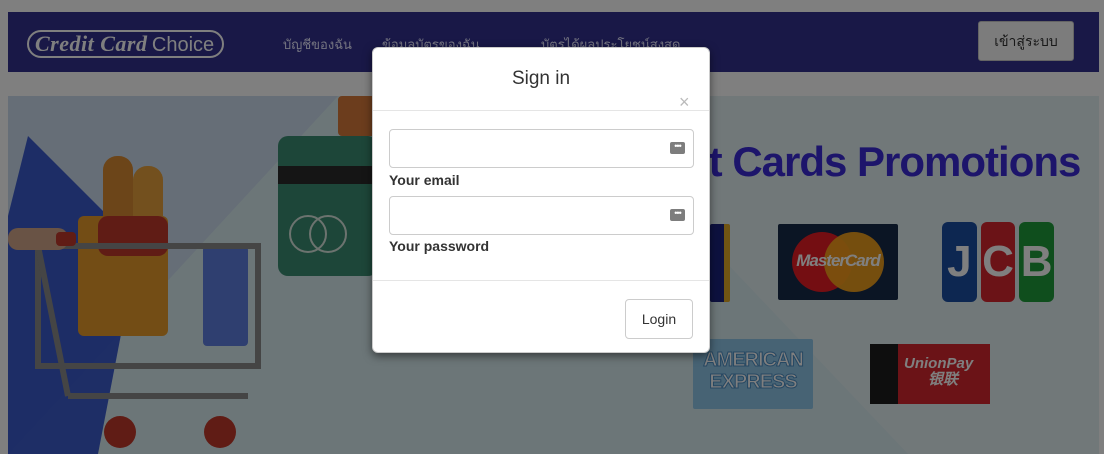 Image resolution: width=1104 pixels, height=454 pixels. What do you see at coordinates (684, 102) in the screenshot?
I see `close-icon: ×` at bounding box center [684, 102].